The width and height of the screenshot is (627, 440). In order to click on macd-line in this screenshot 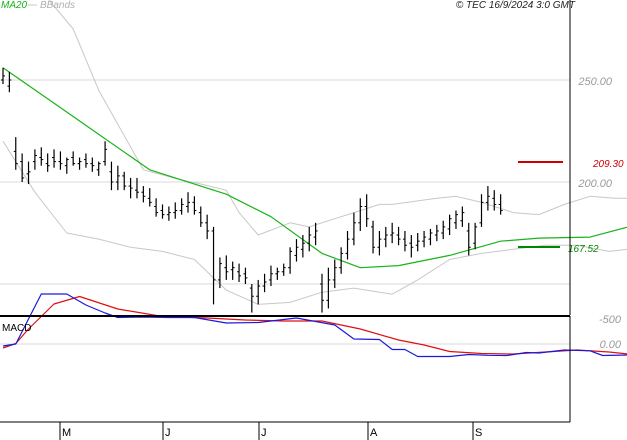, I will do `click(314, 325)`.